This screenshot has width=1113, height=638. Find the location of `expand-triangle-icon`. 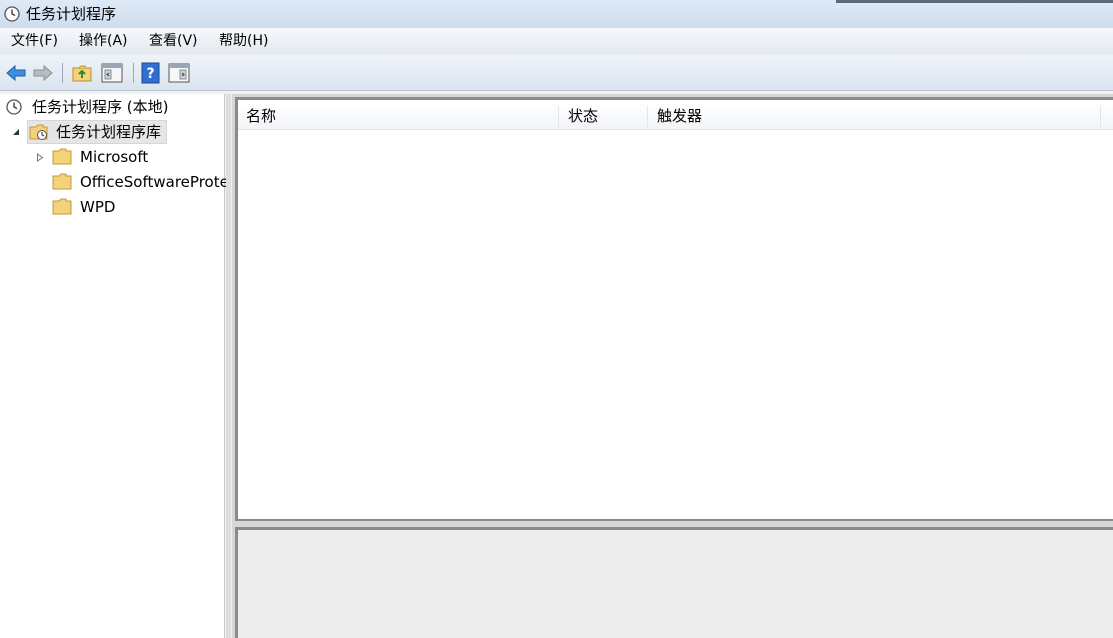

expand-triangle-icon is located at coordinates (40, 157).